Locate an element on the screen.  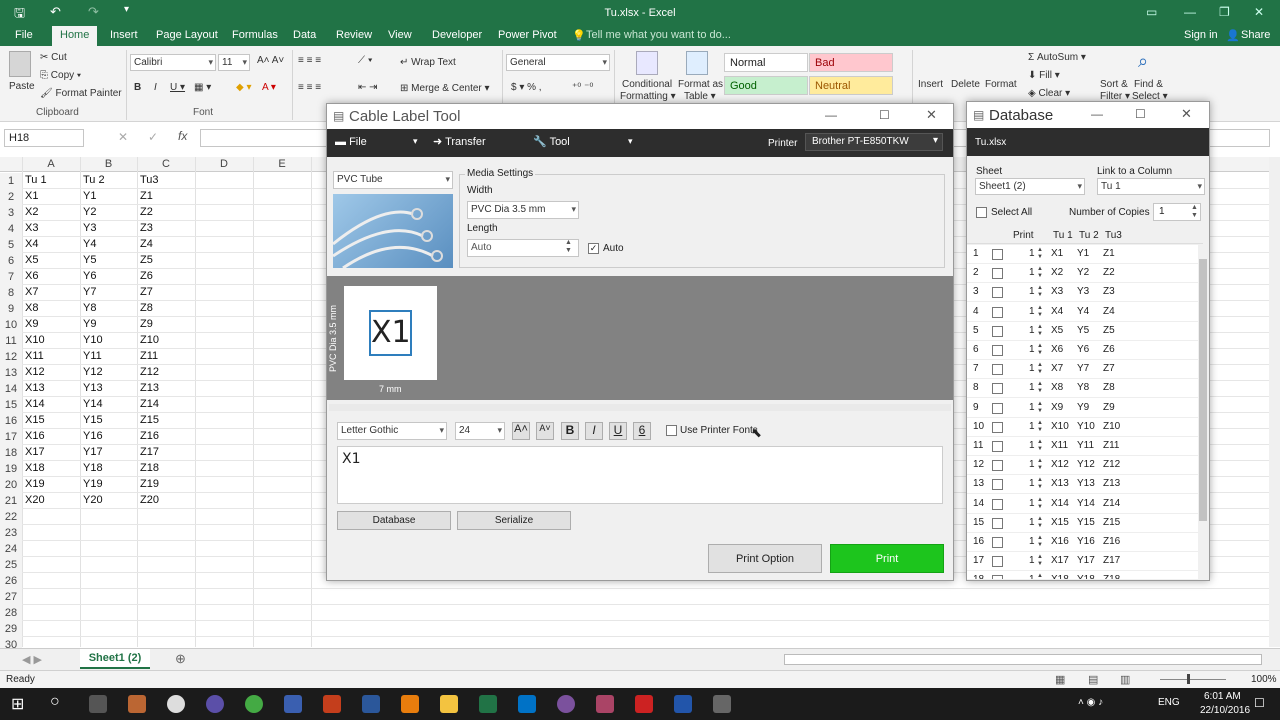
cell: Z2 is located at coordinates (146, 212).